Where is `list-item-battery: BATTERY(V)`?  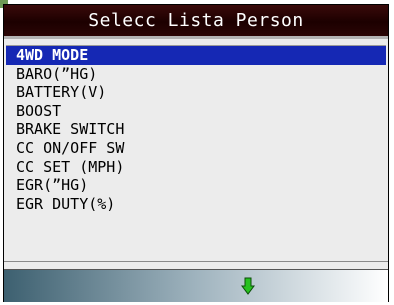
list-item-battery: BATTERY(V) is located at coordinates (196, 92).